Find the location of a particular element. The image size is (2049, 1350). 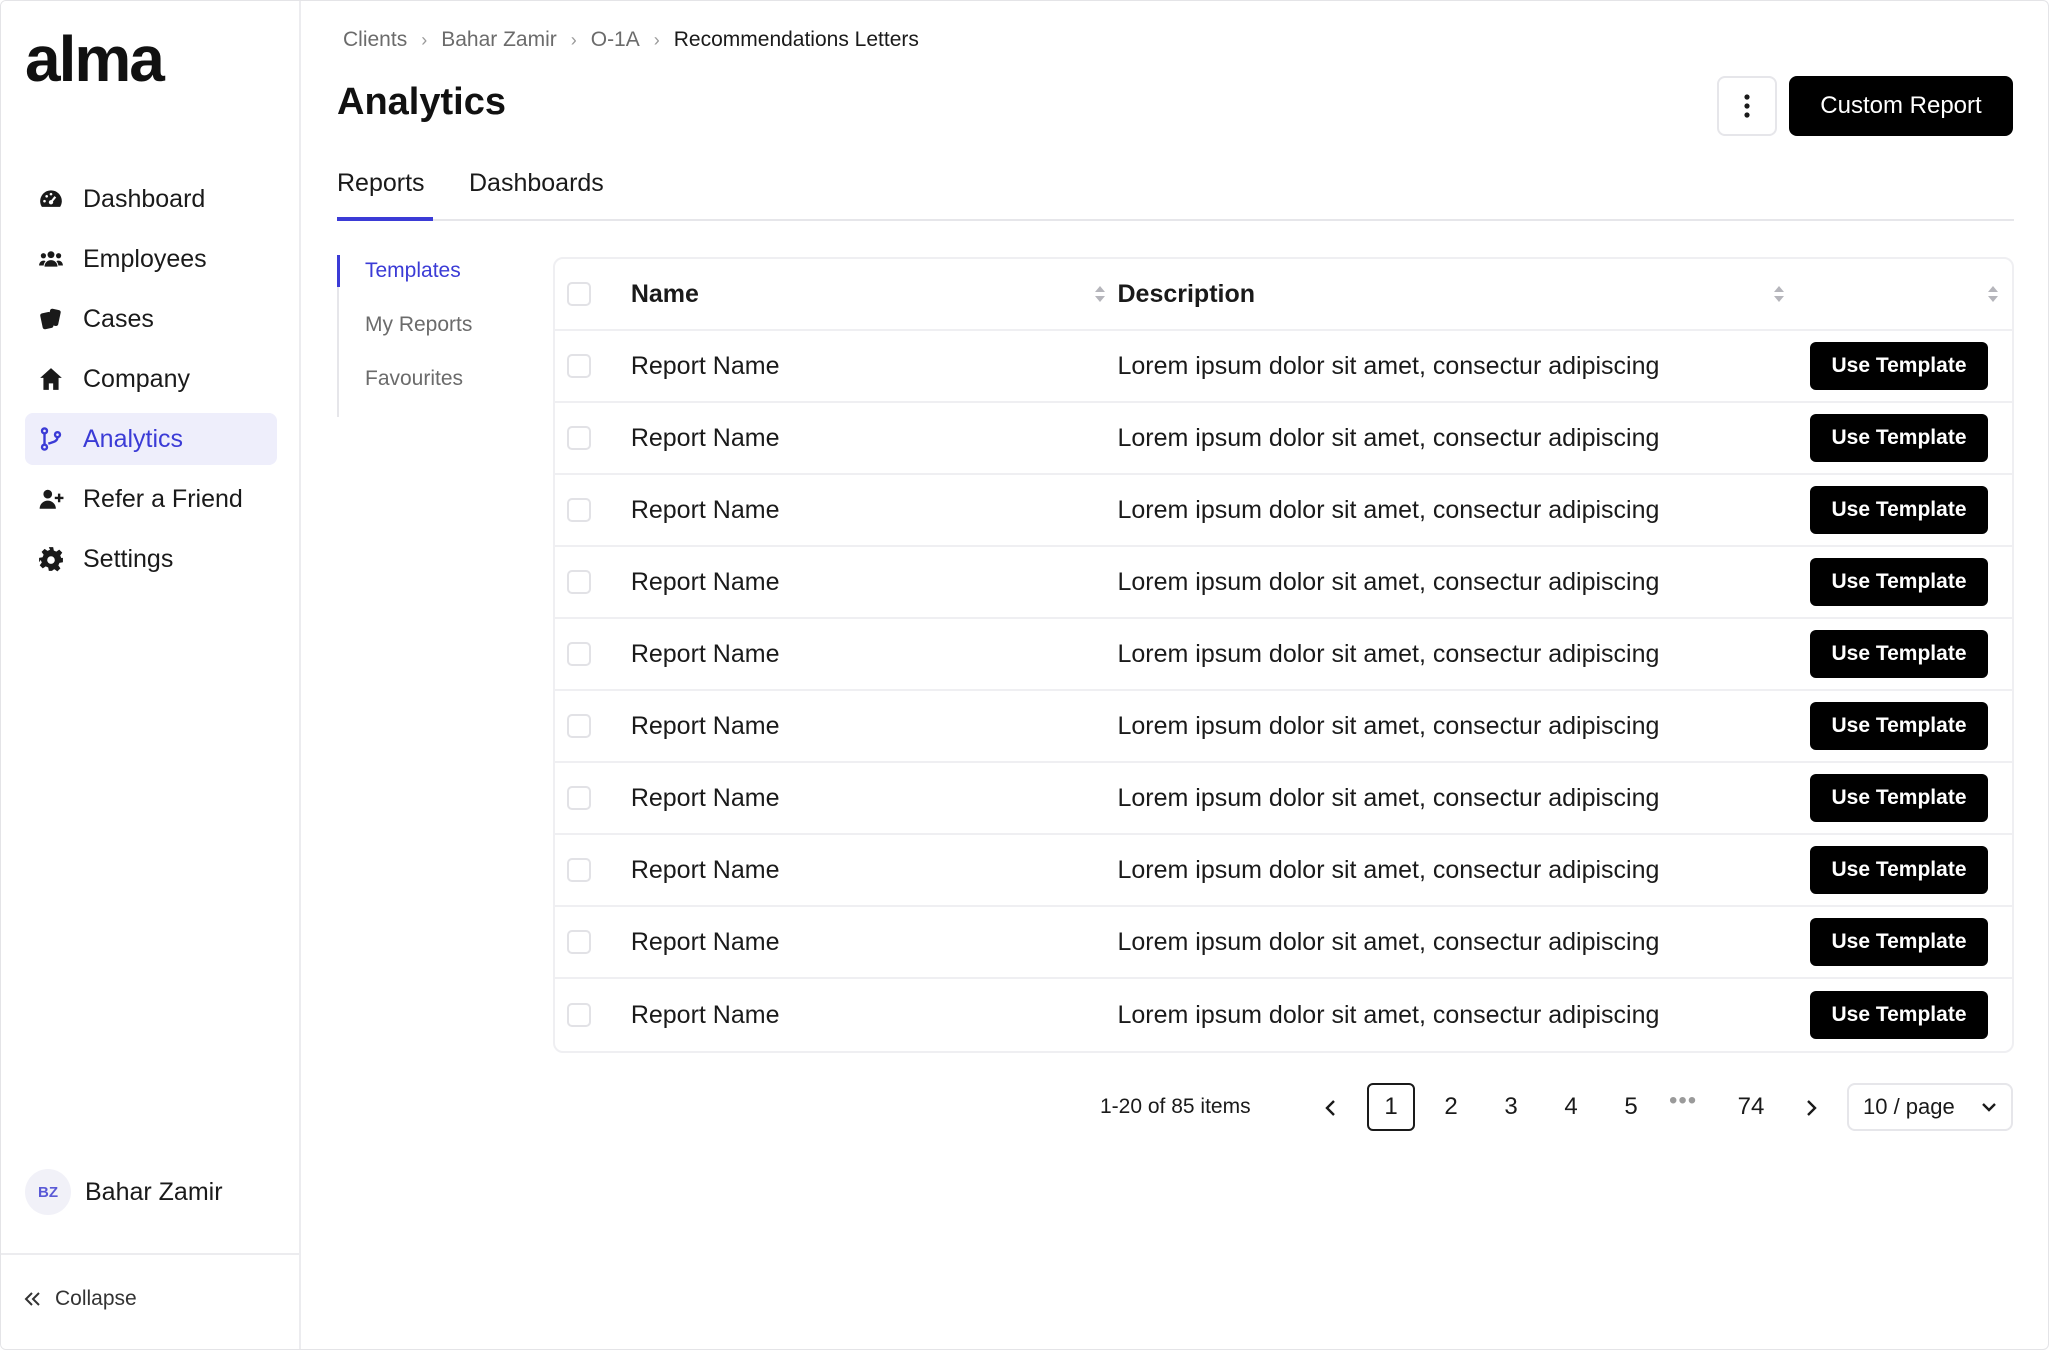

tab-reports: Reports is located at coordinates (385, 195).